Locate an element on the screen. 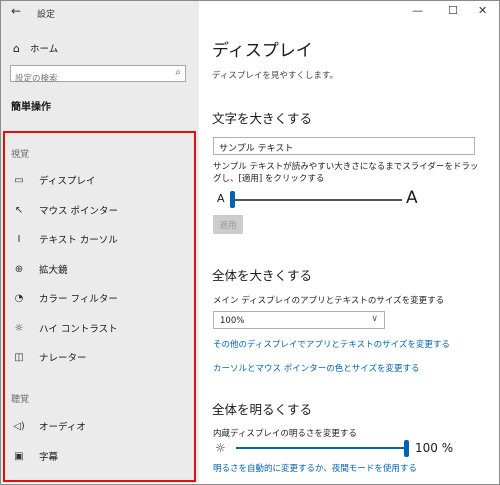 Image resolution: width=500 pixels, height=485 pixels. app-title: 設定 is located at coordinates (46, 15).